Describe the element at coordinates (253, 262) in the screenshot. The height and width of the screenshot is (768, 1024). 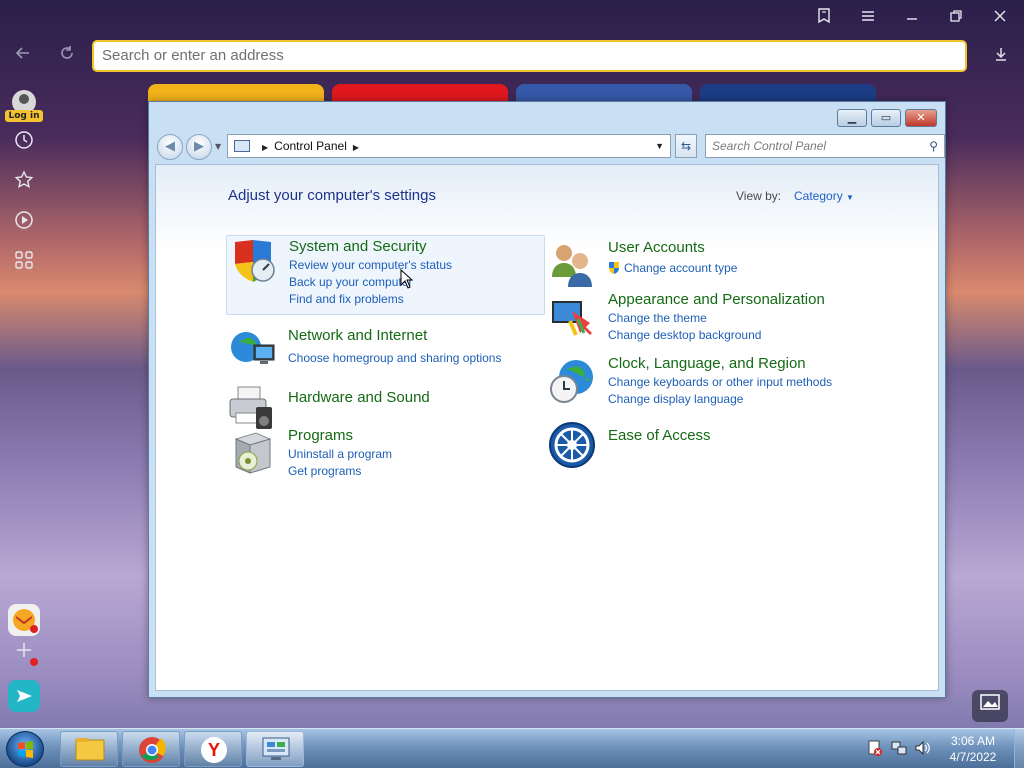
I see `shield-icon` at that location.